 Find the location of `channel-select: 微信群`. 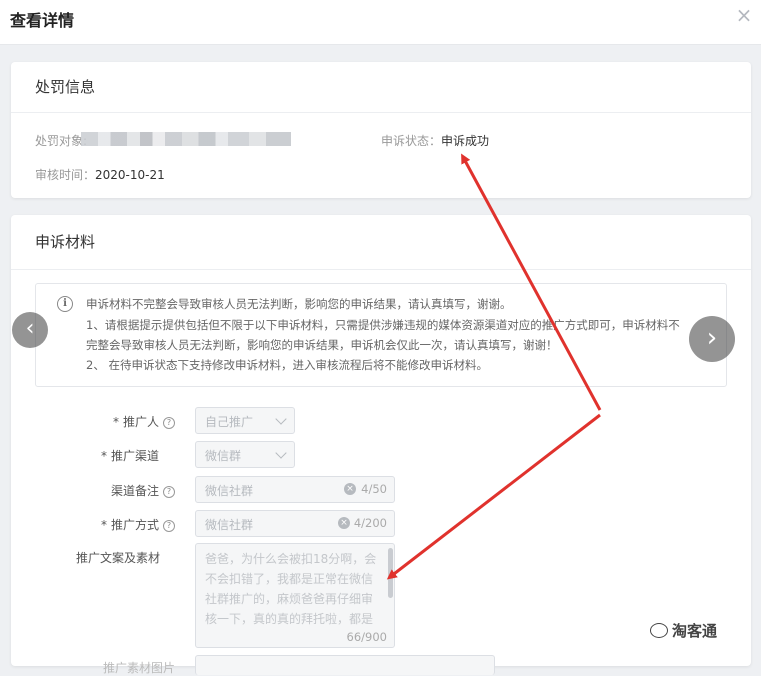

channel-select: 微信群 is located at coordinates (245, 454).